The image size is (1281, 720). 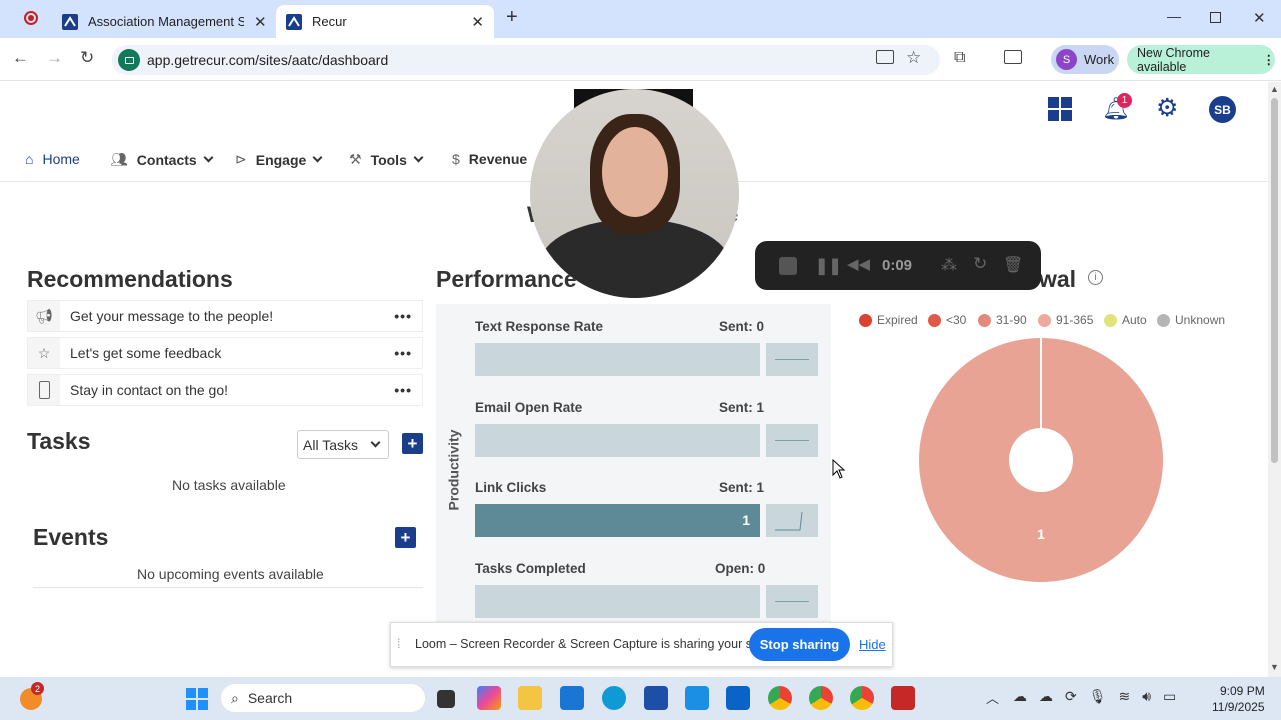 What do you see at coordinates (1095, 277) in the screenshot?
I see `info-icon: i` at bounding box center [1095, 277].